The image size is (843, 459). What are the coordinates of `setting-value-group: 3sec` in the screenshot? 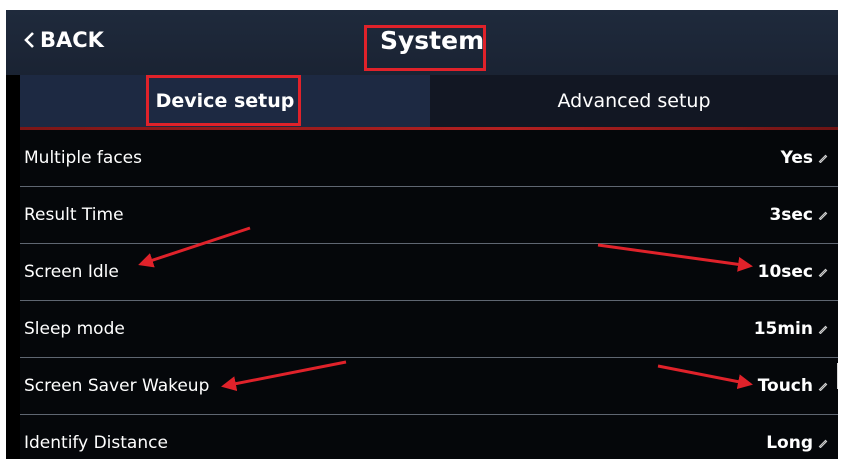 It's located at (798, 215).